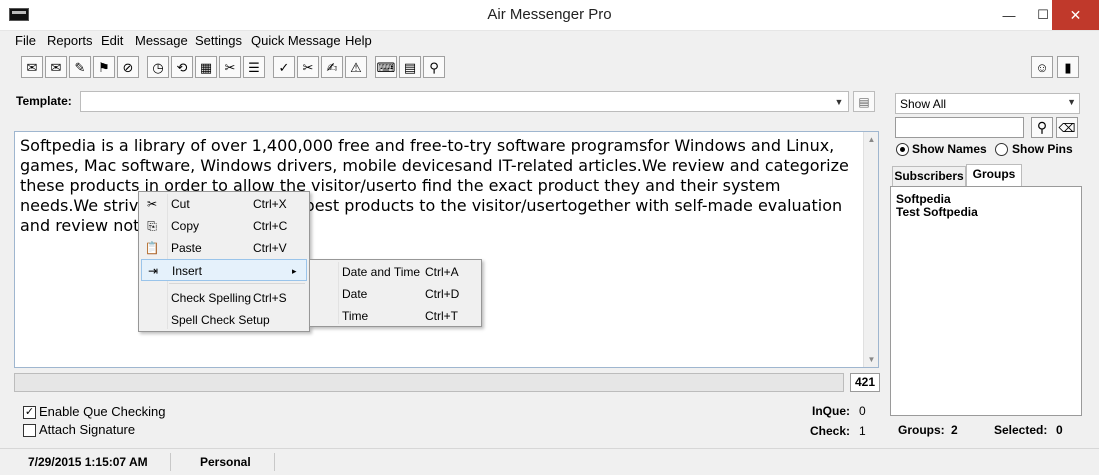  What do you see at coordinates (862, 431) in the screenshot?
I see `check-value: 1` at bounding box center [862, 431].